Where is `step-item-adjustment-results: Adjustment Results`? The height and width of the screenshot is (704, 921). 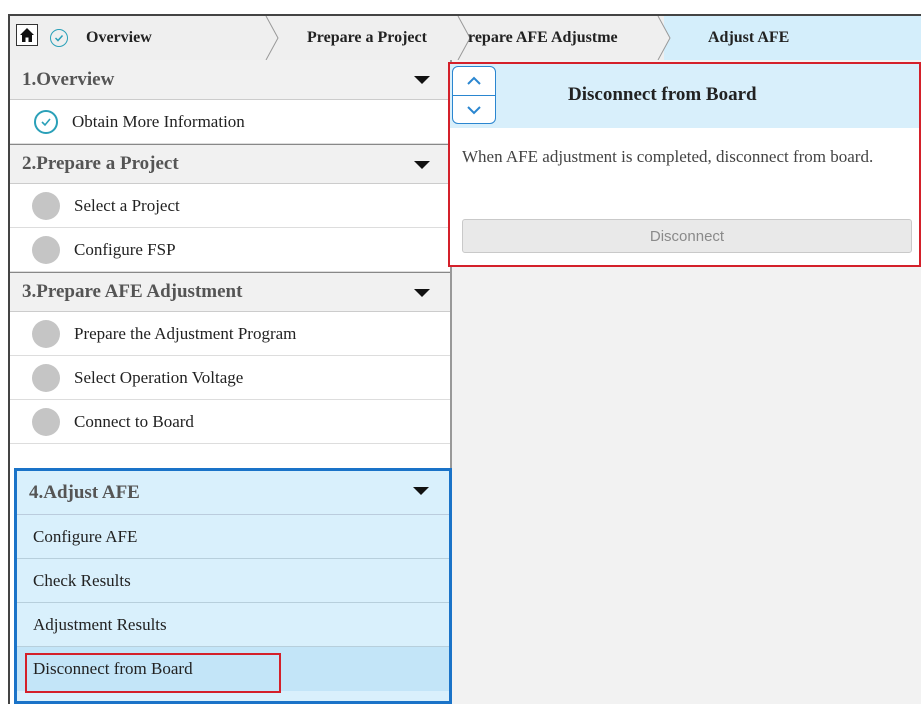 step-item-adjustment-results: Adjustment Results is located at coordinates (233, 625).